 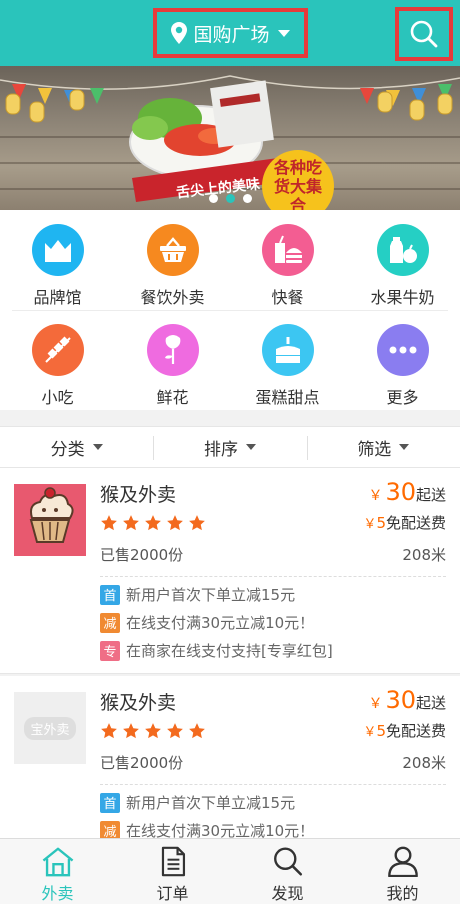 I want to click on category-brand: 品牌馆, so click(x=57, y=260).